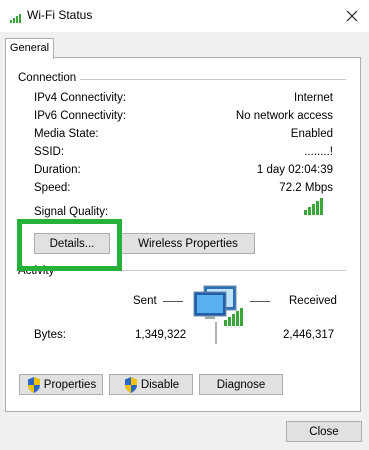 This screenshot has width=369, height=450. Describe the element at coordinates (49, 152) in the screenshot. I see `ssid-label: SSID:` at that location.